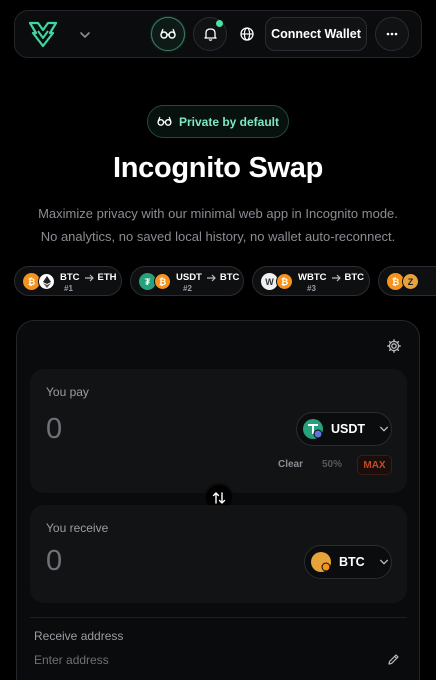 The height and width of the screenshot is (680, 436). I want to click on btc-token-icon, so click(321, 562).